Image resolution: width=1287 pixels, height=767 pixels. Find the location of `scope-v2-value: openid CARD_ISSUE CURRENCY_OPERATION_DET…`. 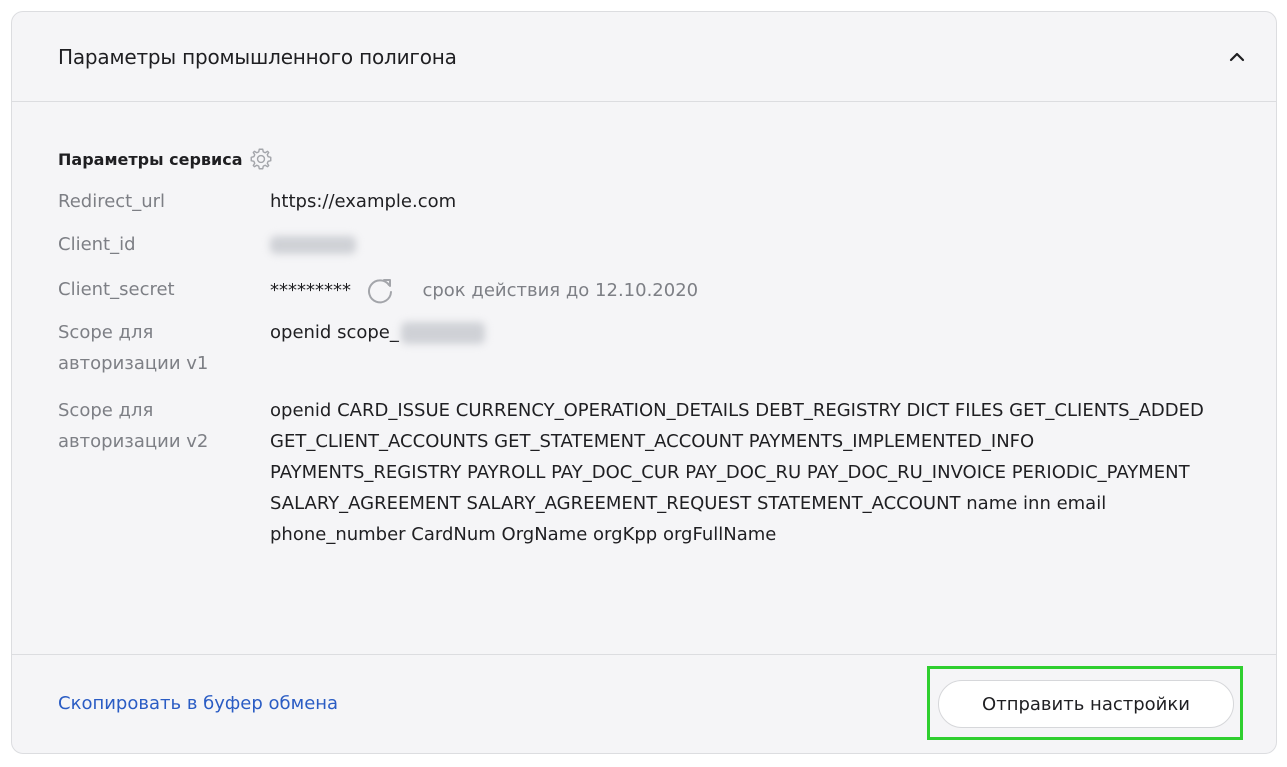

scope-v2-value: openid CARD_ISSUE CURRENCY_OPERATION_DET… is located at coordinates (737, 472).